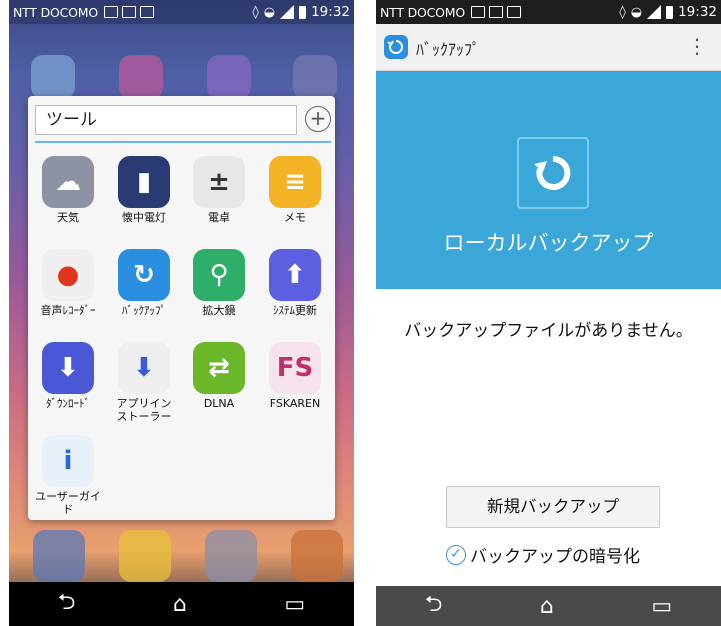 The image size is (721, 626). What do you see at coordinates (145, 556) in the screenshot?
I see `dock-messaging-icon` at bounding box center [145, 556].